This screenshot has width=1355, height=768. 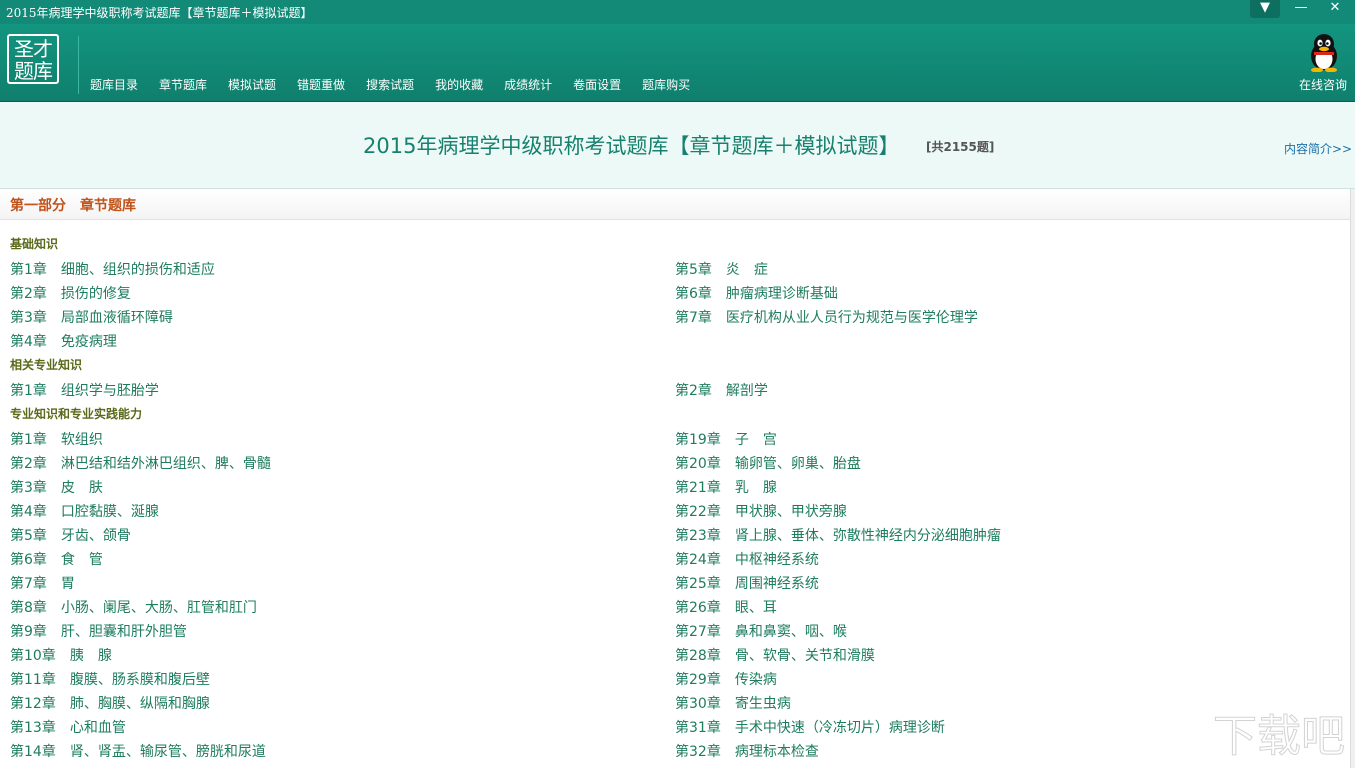 I want to click on chapter-link: 第6章 食 管, so click(x=56, y=559).